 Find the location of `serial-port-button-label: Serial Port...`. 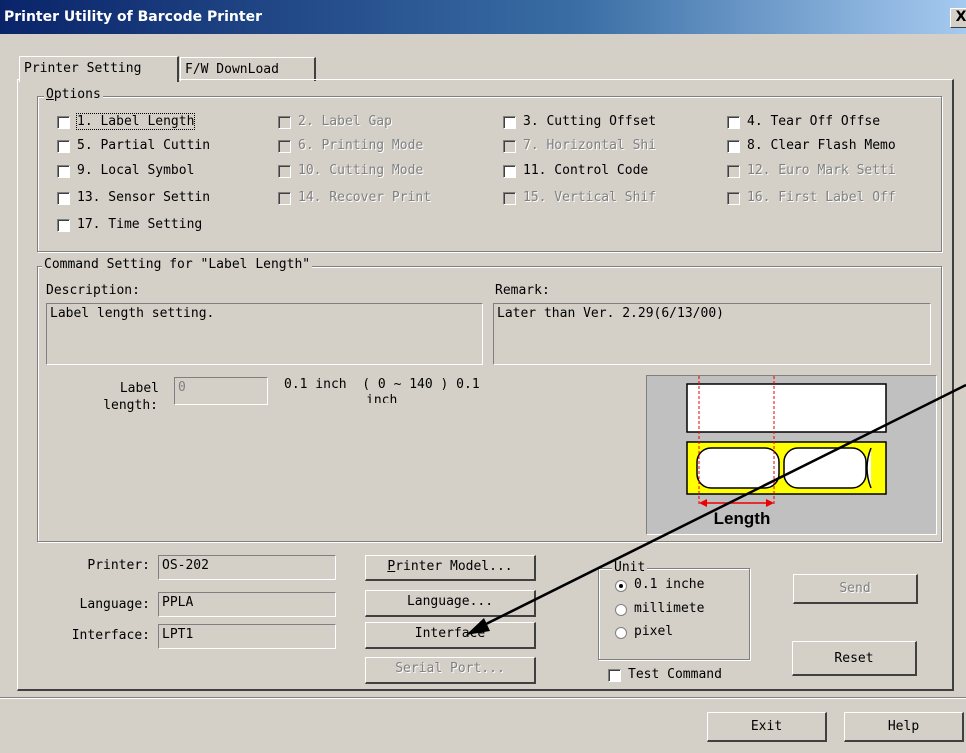

serial-port-button-label: Serial Port... is located at coordinates (450, 668).